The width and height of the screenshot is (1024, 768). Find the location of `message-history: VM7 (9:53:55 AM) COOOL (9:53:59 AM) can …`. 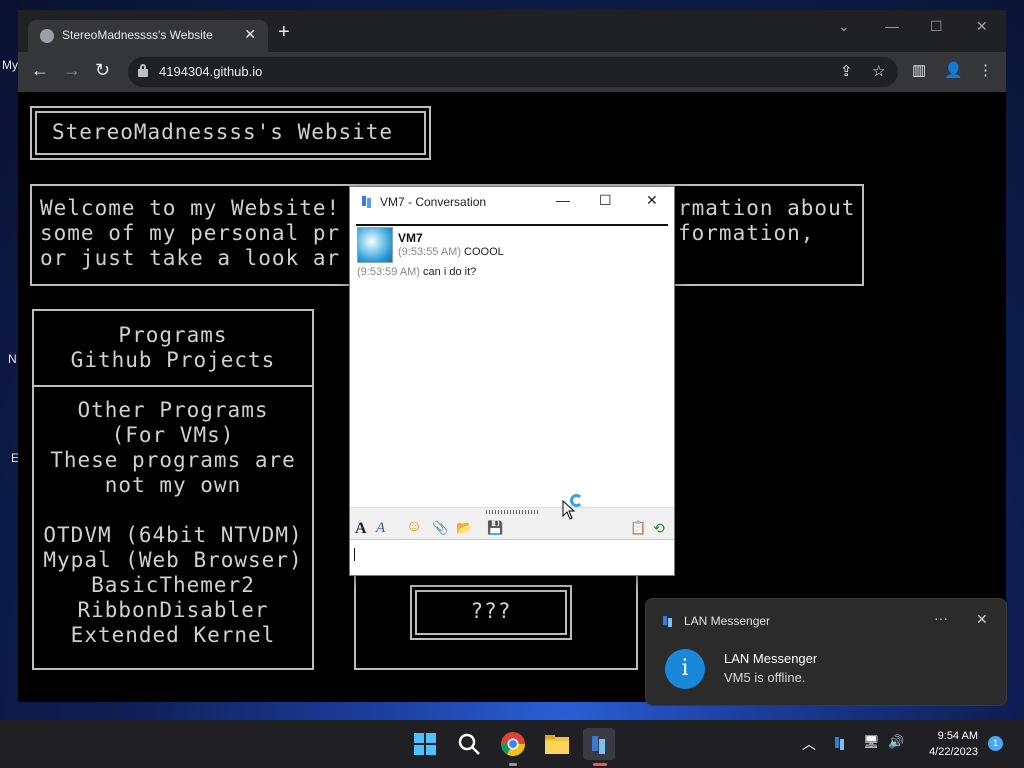

message-history: VM7 (9:53:55 AM) COOOL (9:53:59 AM) can … is located at coordinates (512, 367).